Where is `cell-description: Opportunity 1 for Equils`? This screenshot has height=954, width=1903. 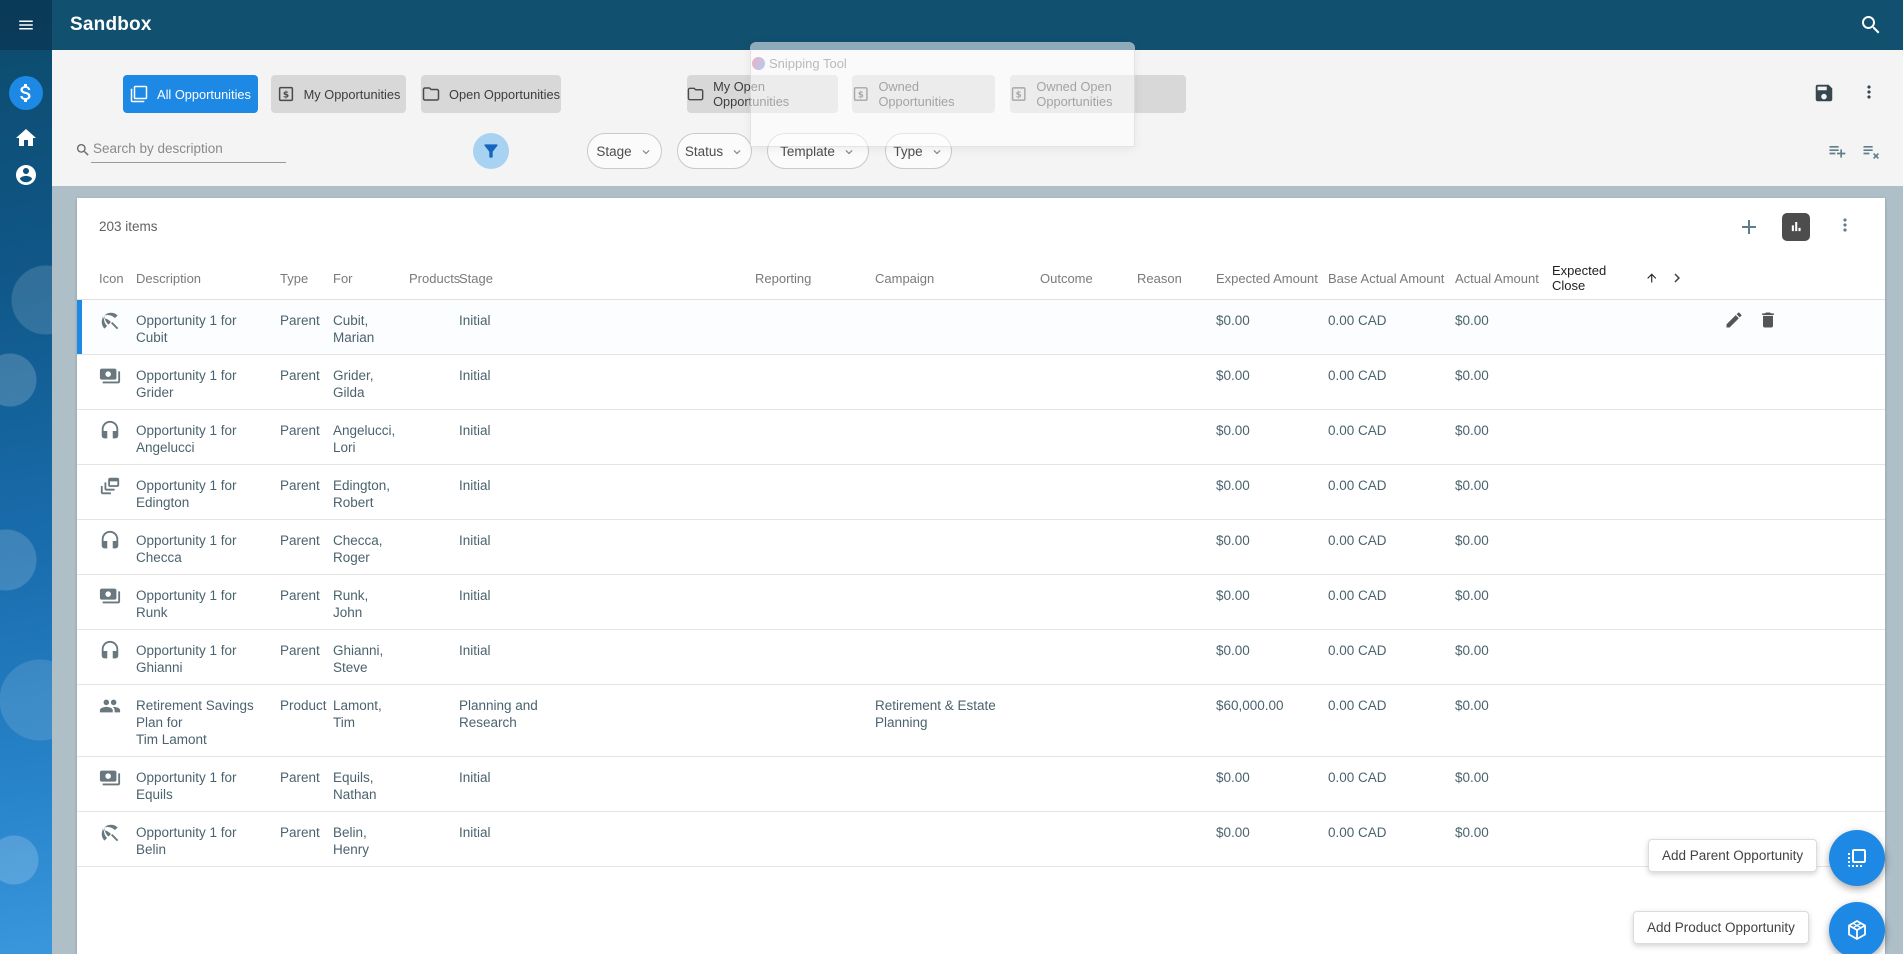
cell-description: Opportunity 1 for Equils is located at coordinates (186, 786).